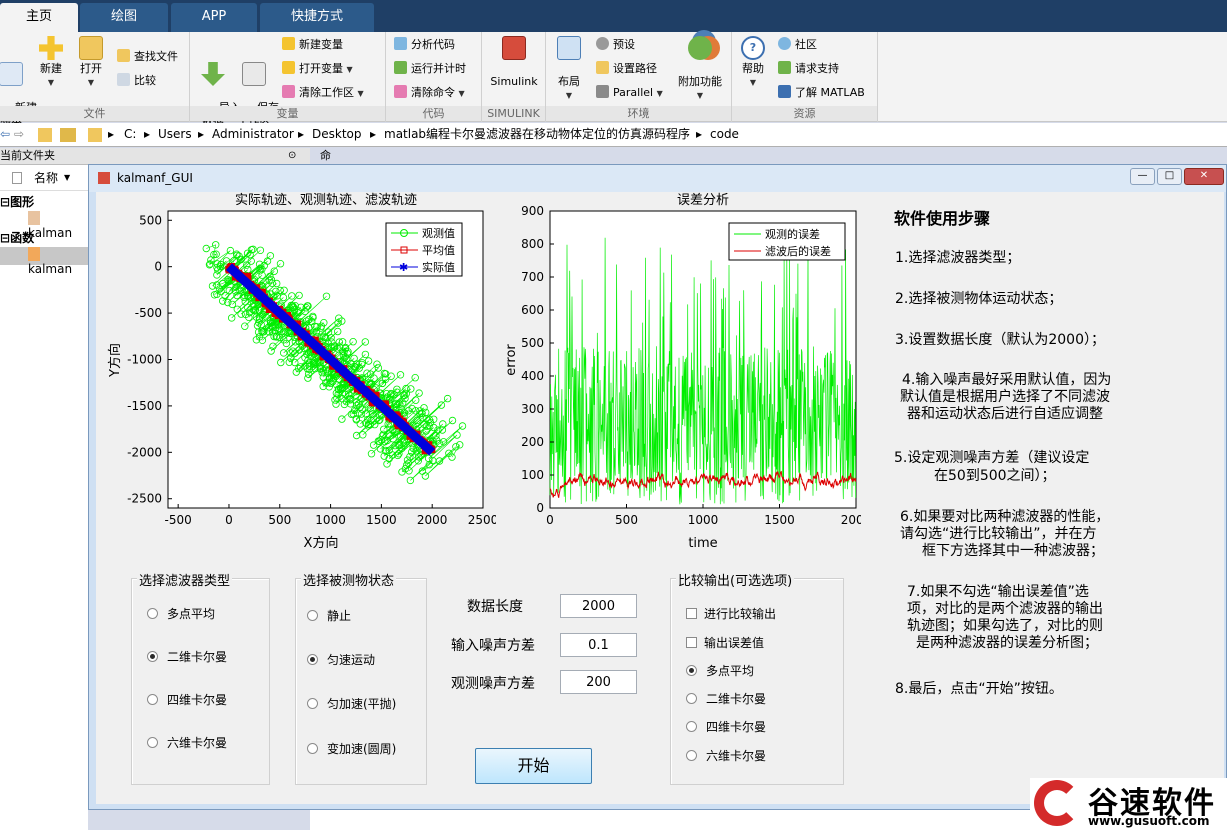 The height and width of the screenshot is (830, 1227). I want to click on panel-menu-icon: ⊙, so click(292, 156).